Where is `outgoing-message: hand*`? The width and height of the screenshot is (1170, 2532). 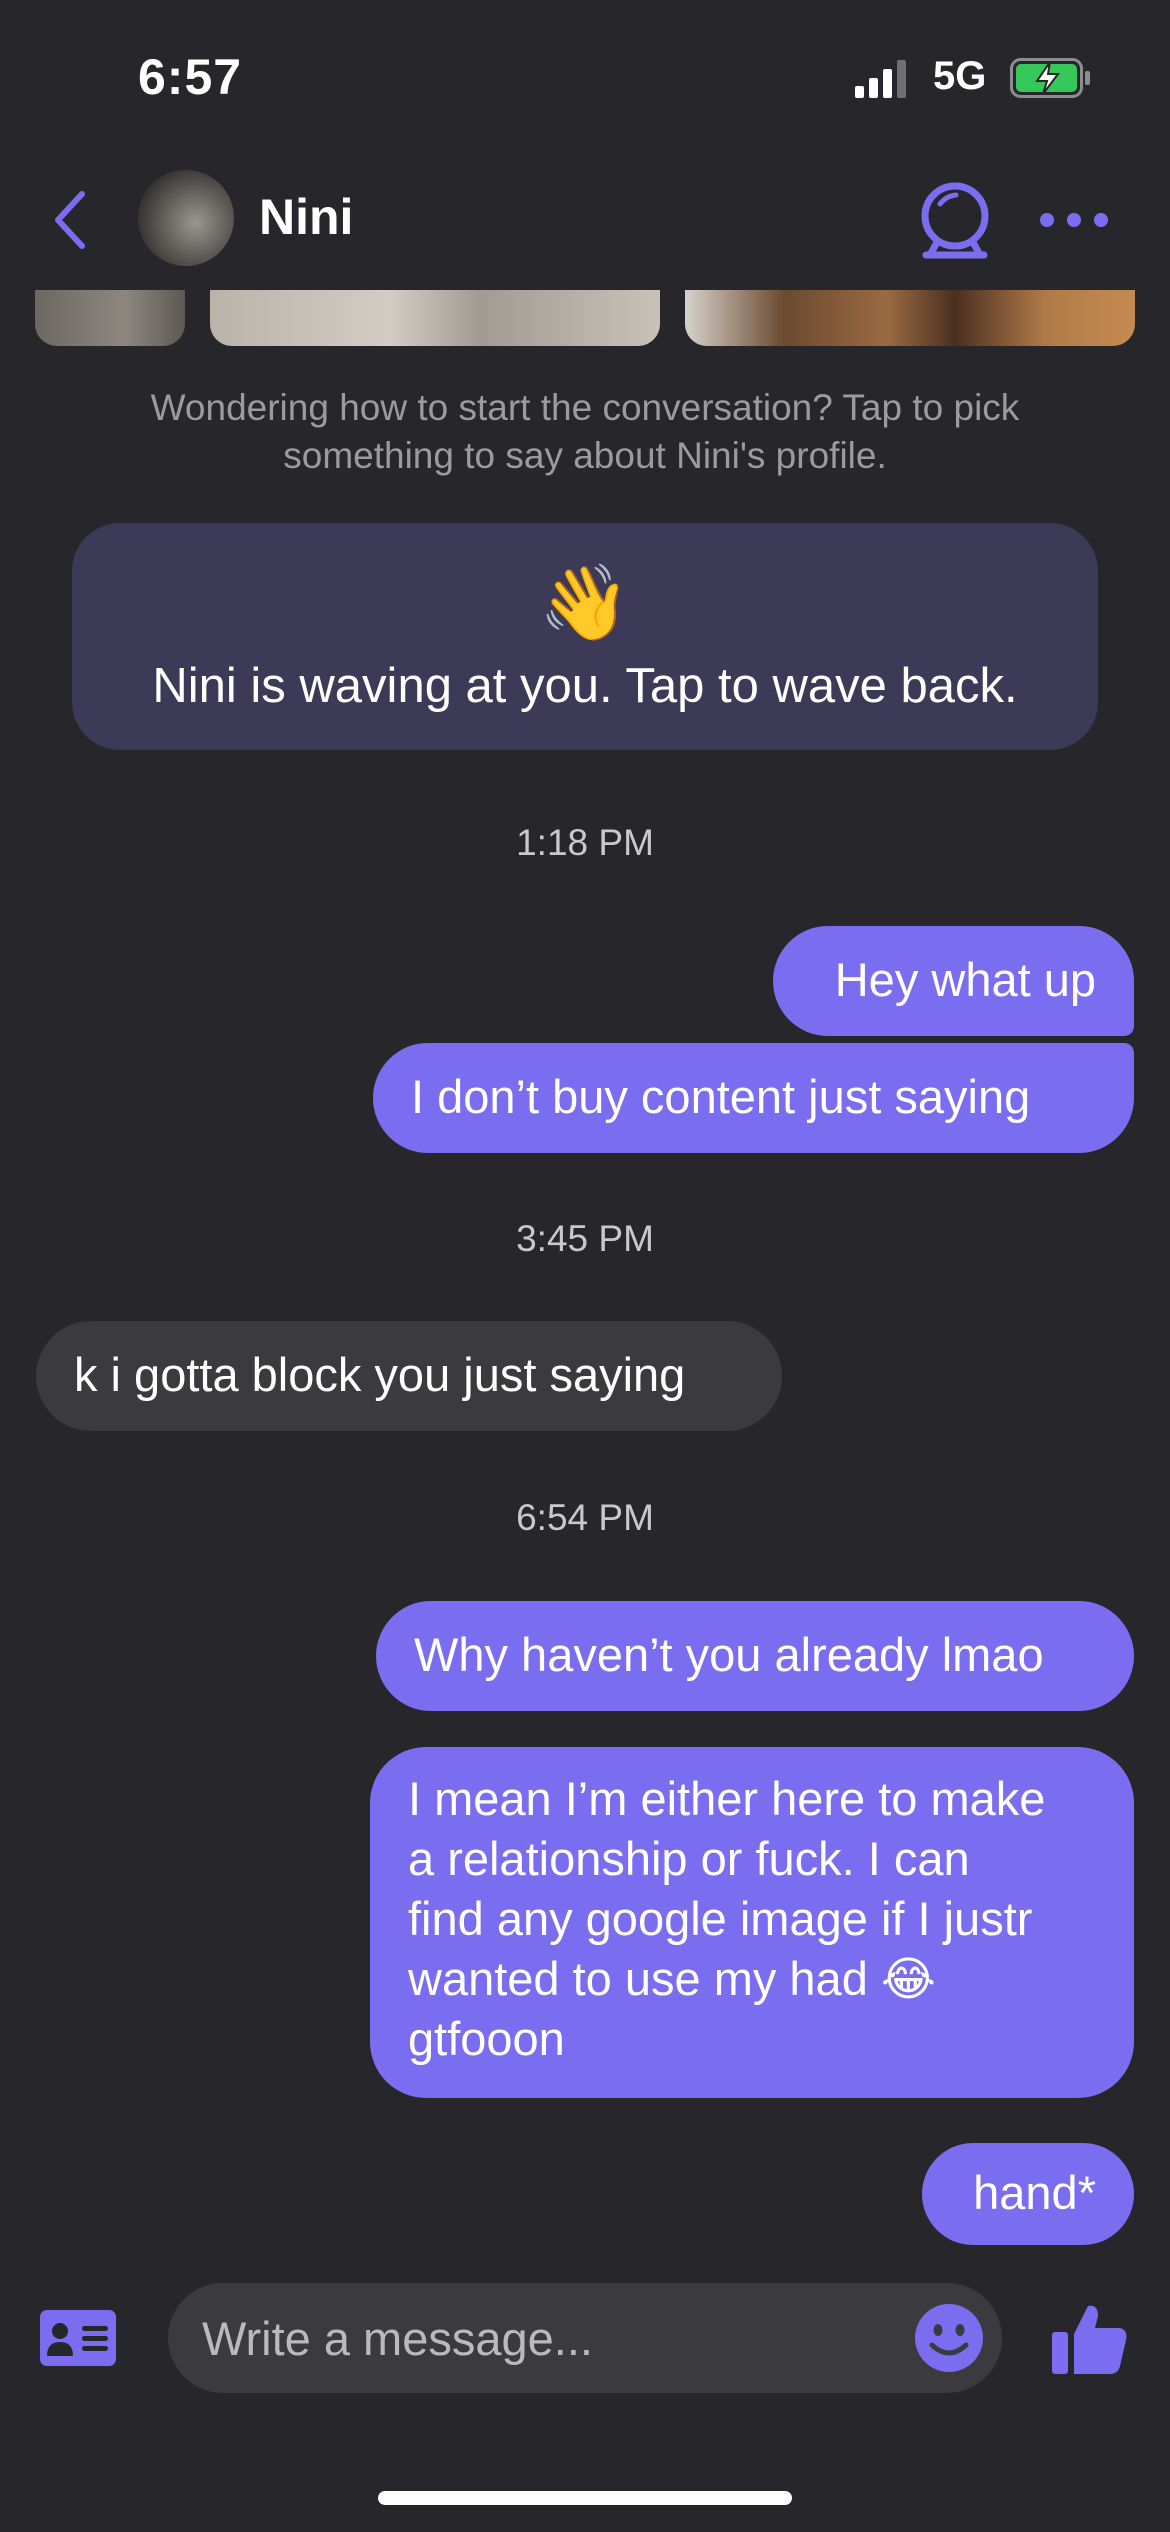 outgoing-message: hand* is located at coordinates (1028, 2194).